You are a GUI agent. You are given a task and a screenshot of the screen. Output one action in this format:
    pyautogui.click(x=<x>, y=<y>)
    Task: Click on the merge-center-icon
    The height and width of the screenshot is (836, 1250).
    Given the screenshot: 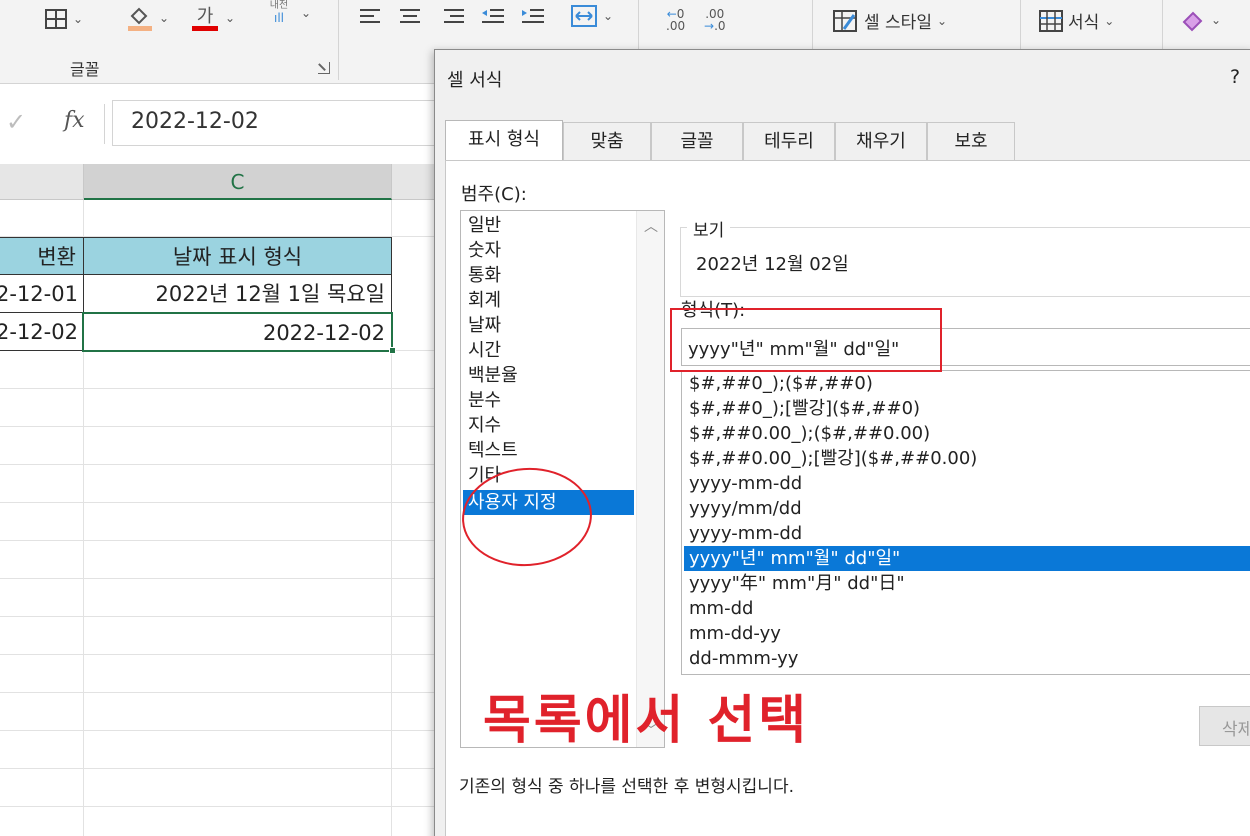 What is the action you would take?
    pyautogui.click(x=584, y=16)
    